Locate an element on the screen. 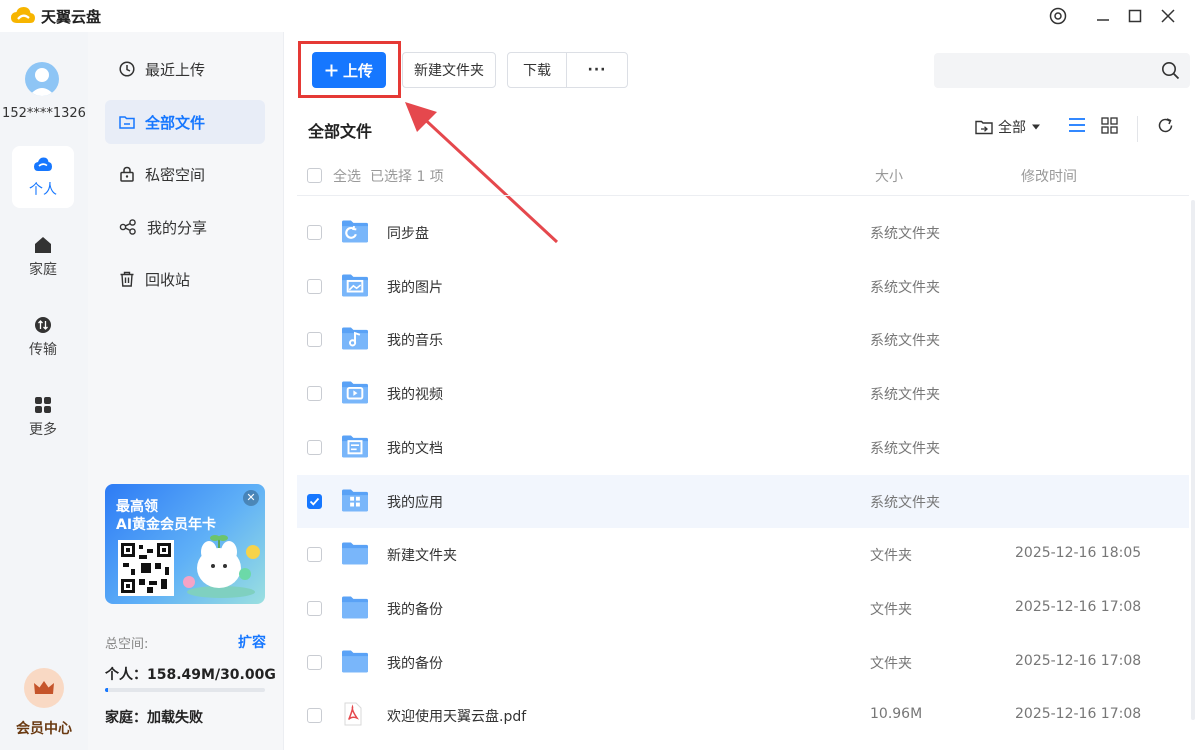 The image size is (1200, 750). toolbar-divider is located at coordinates (1137, 129).